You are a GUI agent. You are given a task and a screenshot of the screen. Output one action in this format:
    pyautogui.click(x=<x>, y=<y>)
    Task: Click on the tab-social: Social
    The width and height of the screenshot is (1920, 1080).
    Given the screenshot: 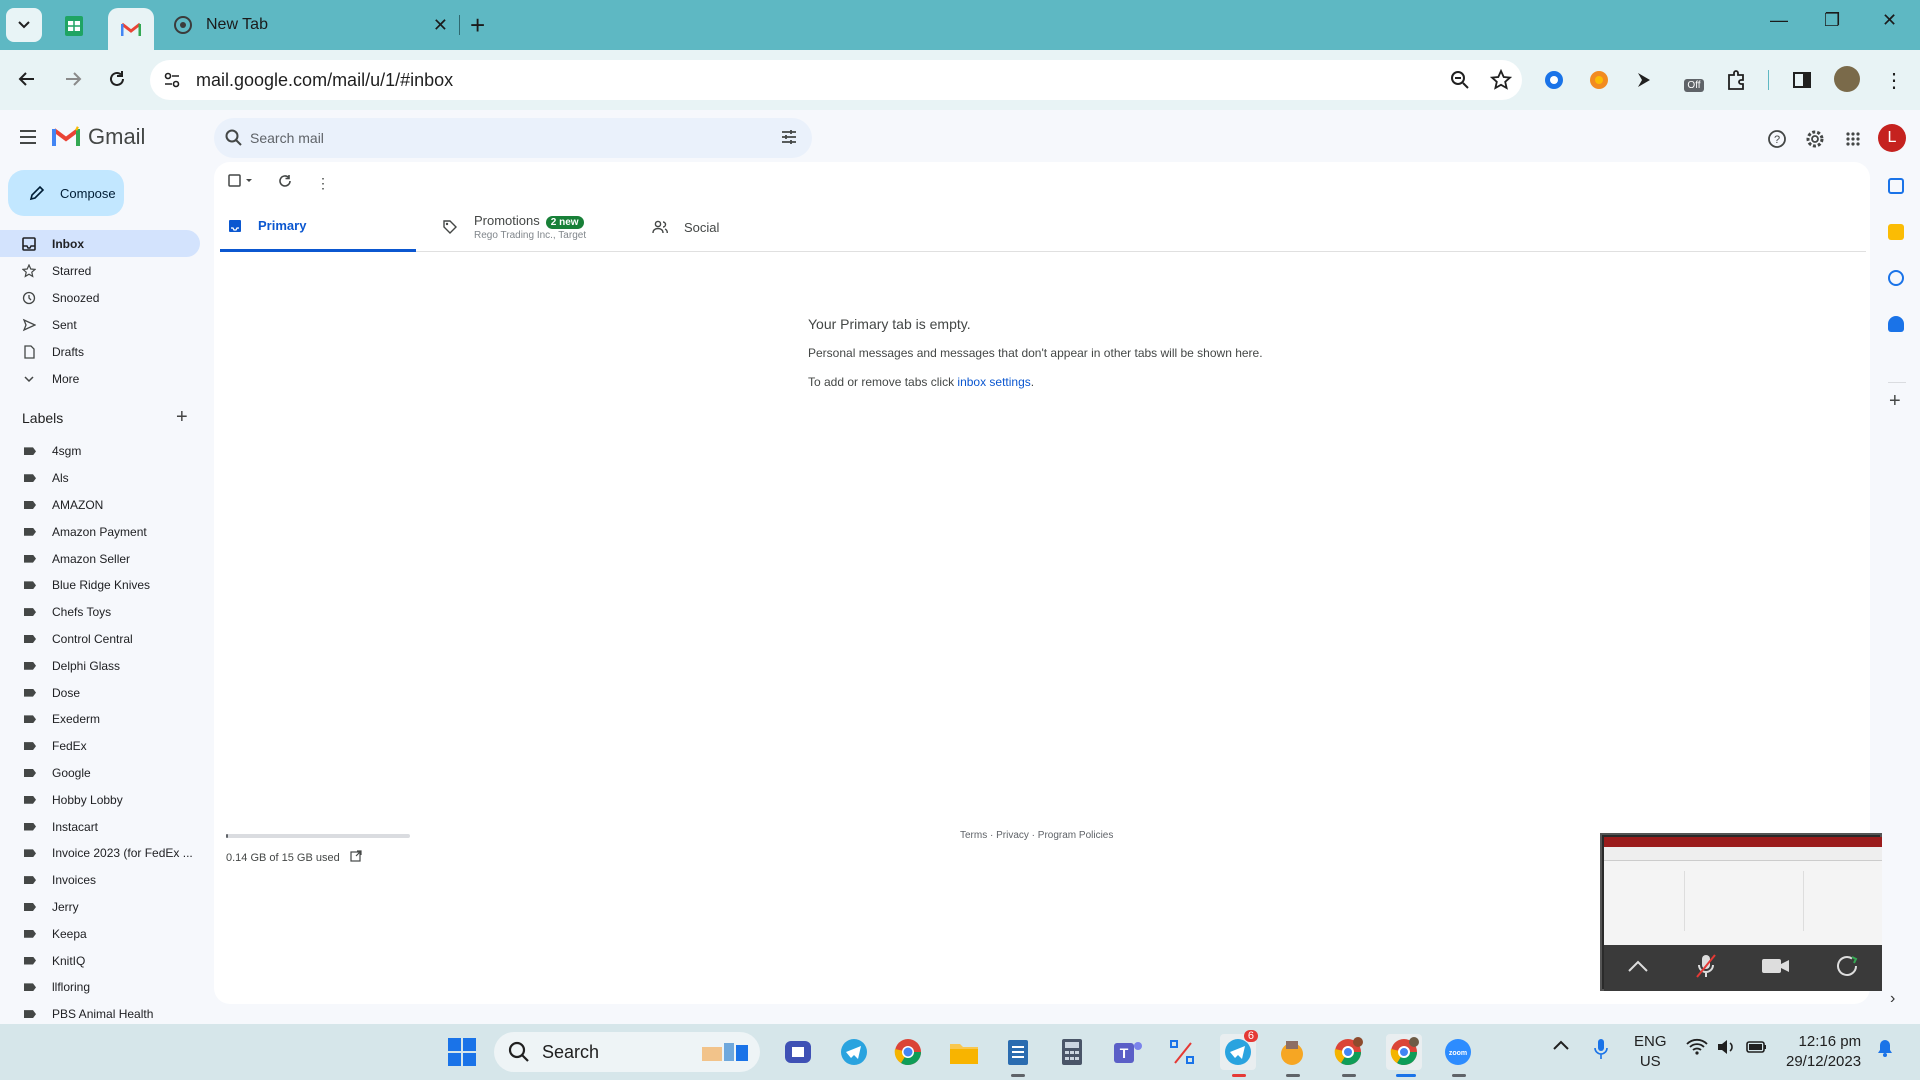 What is the action you would take?
    pyautogui.click(x=685, y=227)
    